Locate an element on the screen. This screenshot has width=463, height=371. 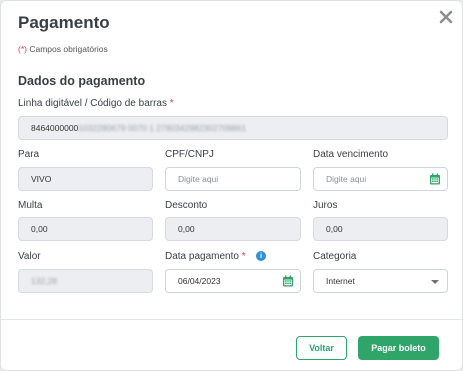
data-pagamento-label: Data pagamento * is located at coordinates (205, 256).